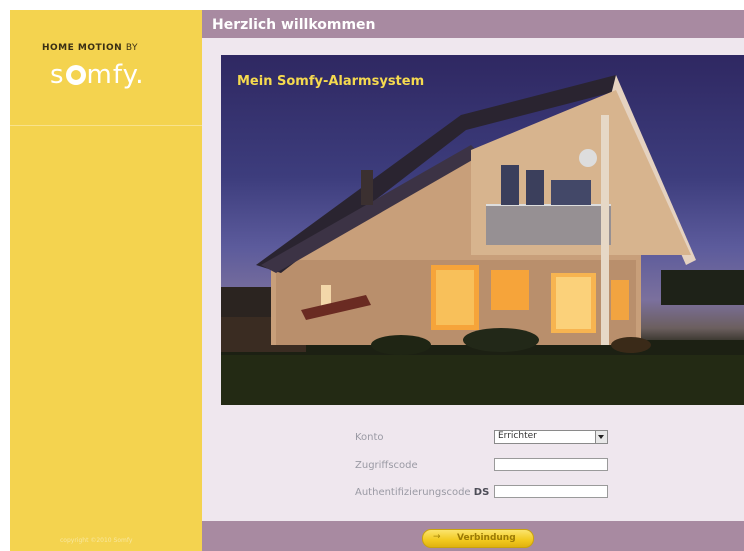 The width and height of the screenshot is (744, 551). I want to click on access-code-input, so click(551, 464).